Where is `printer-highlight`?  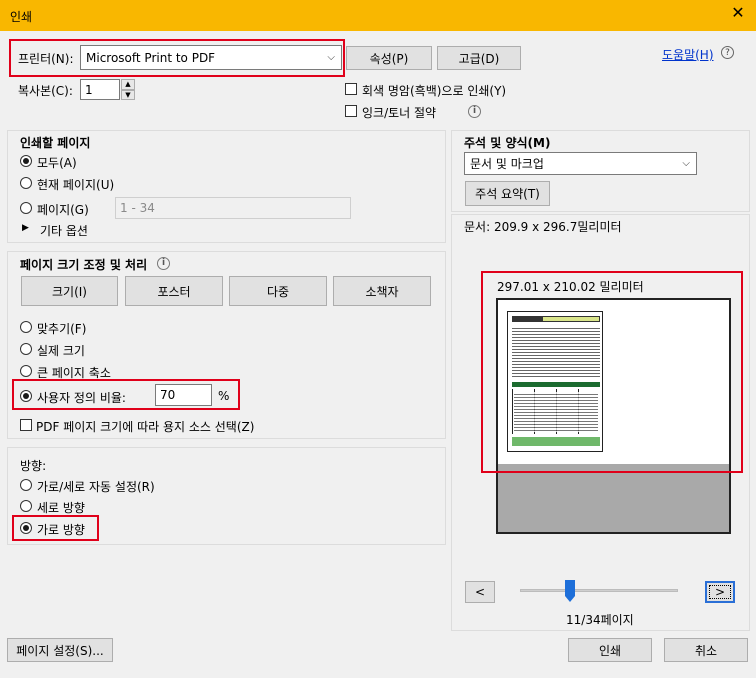
printer-highlight is located at coordinates (177, 58).